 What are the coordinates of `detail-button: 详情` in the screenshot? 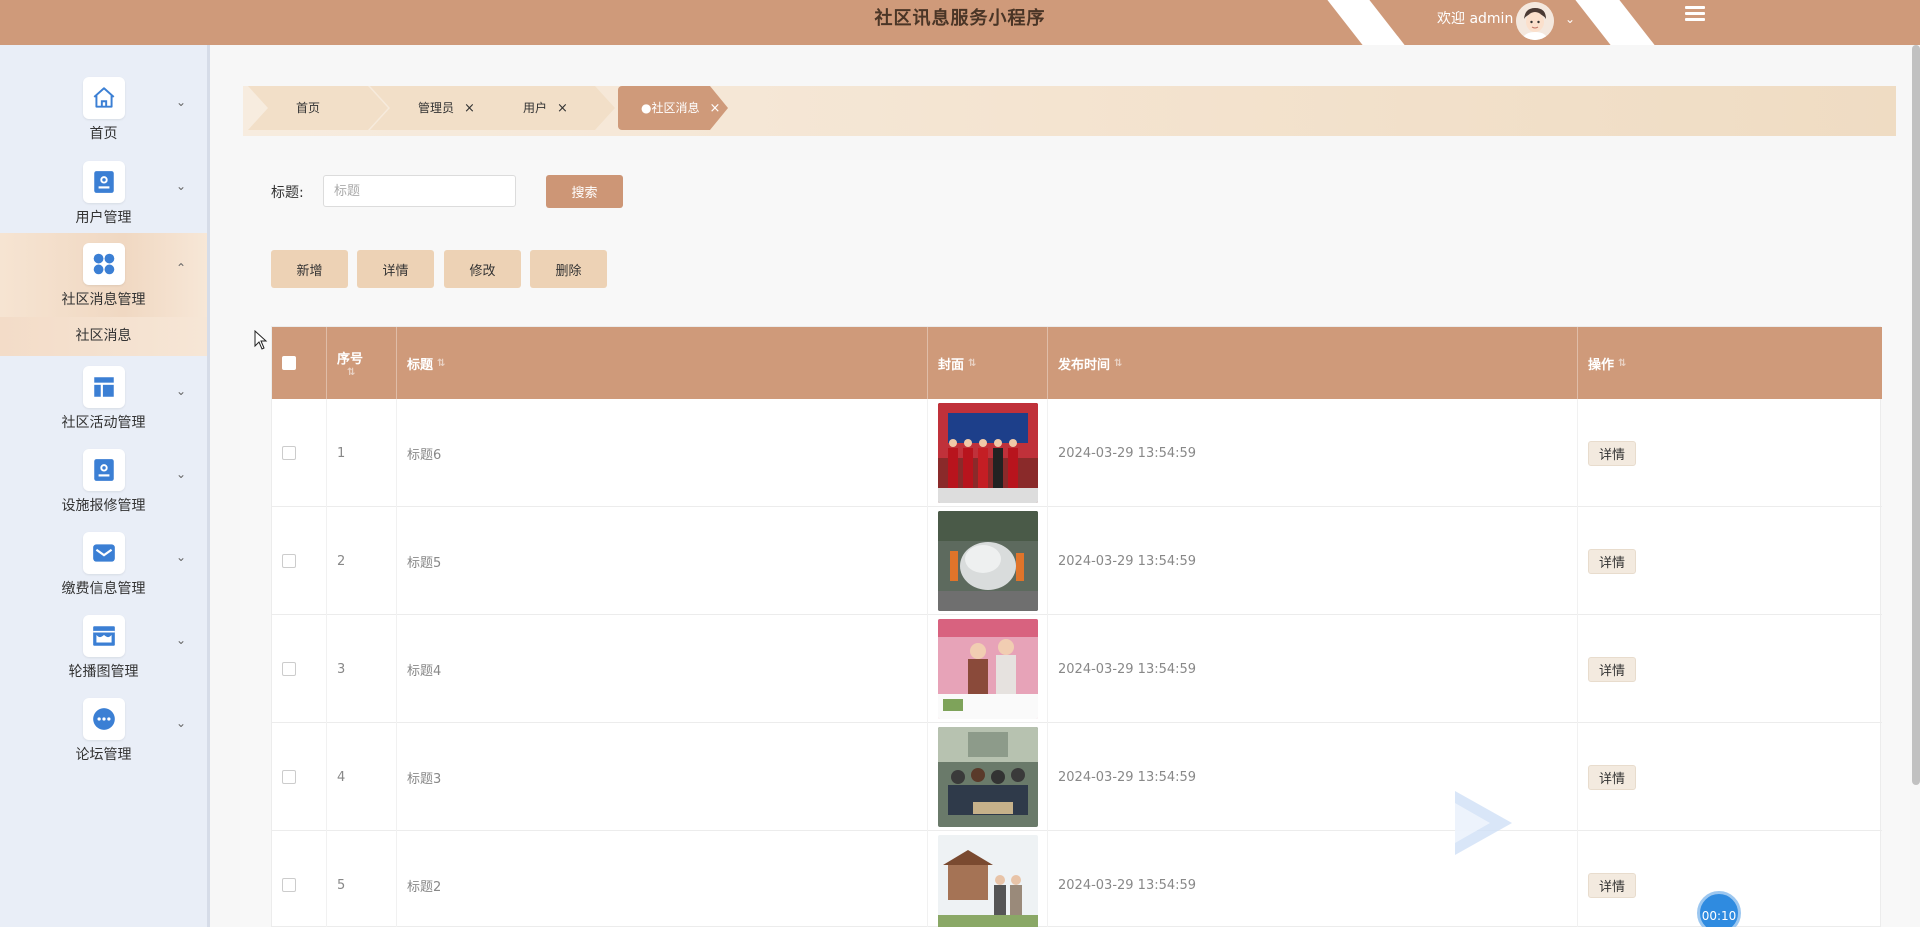 It's located at (395, 269).